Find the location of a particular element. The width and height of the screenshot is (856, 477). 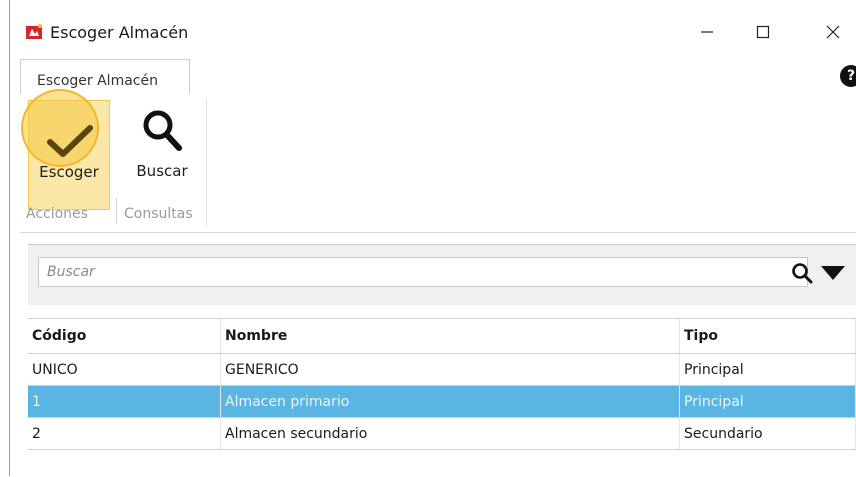

close-icon is located at coordinates (833, 32).